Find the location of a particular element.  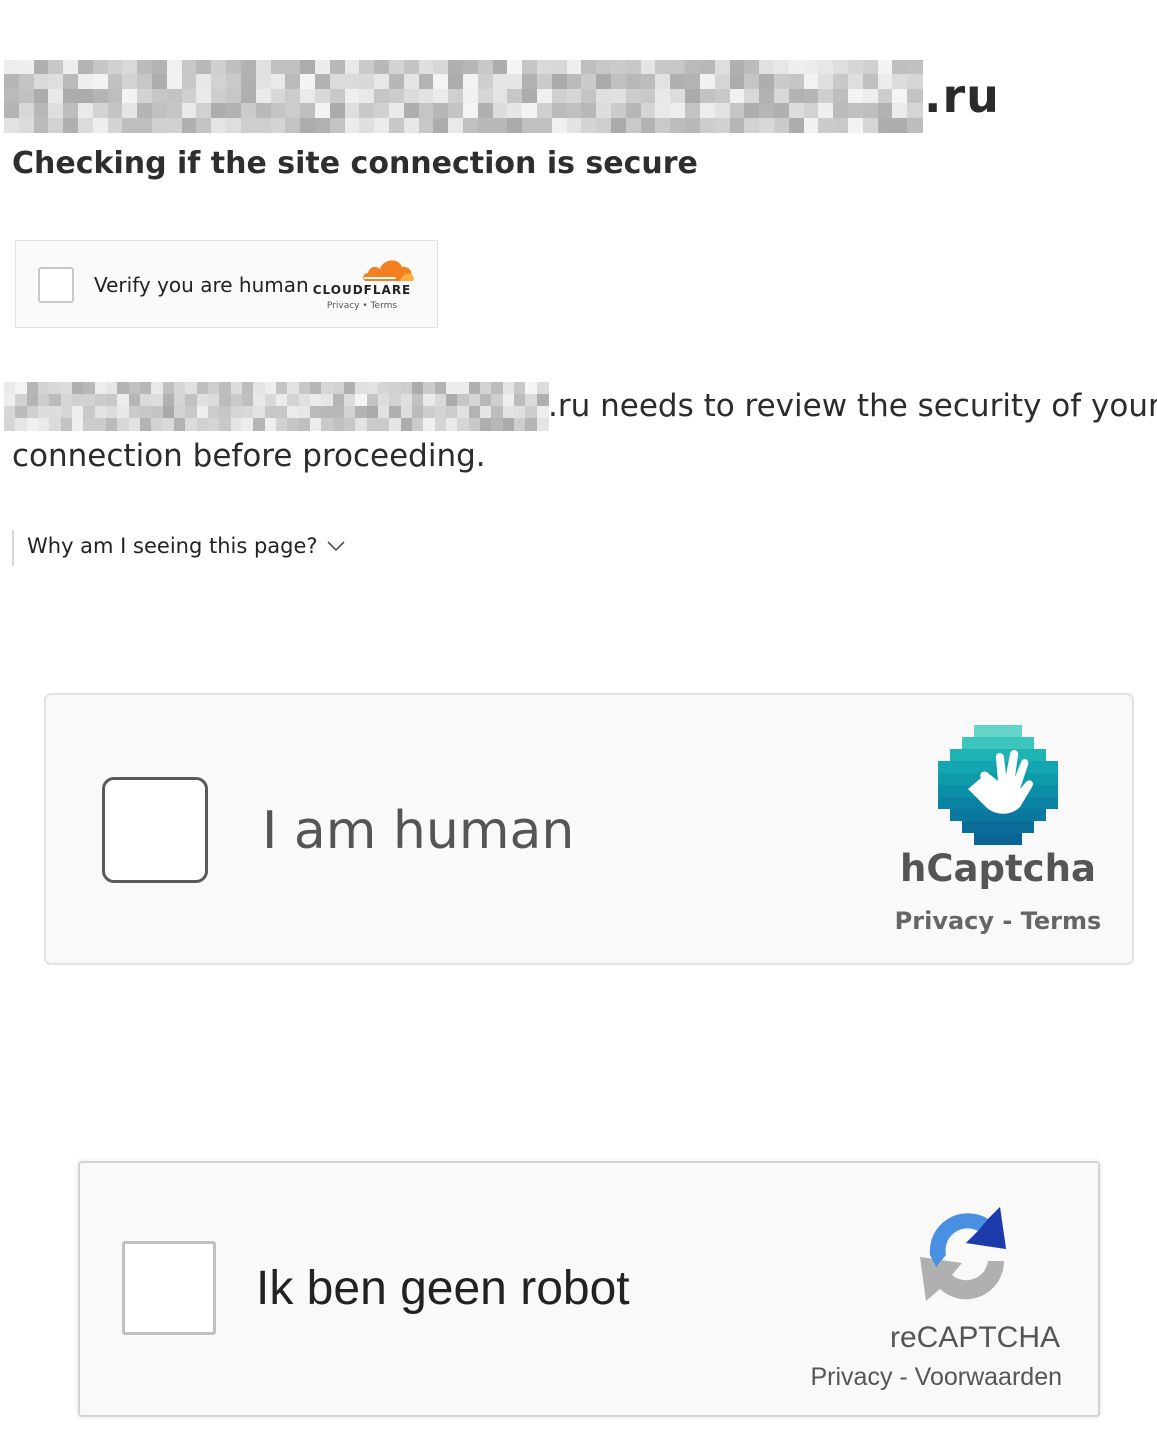

recaptcha-checkbox is located at coordinates (169, 1288).